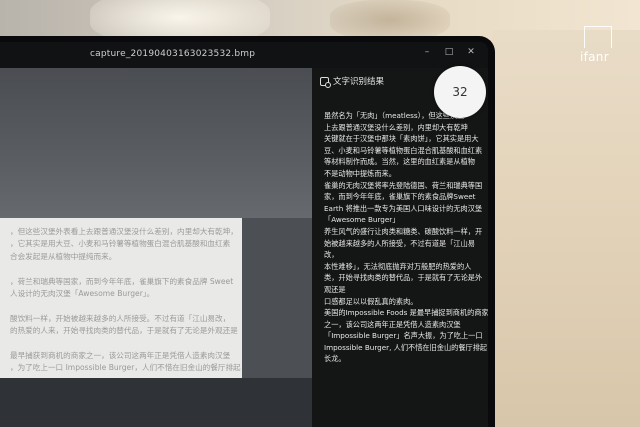  What do you see at coordinates (406, 313) in the screenshot?
I see `ocr-line: 美国的Impossible Foods 是最早捕捉到商机的商家` at bounding box center [406, 313].